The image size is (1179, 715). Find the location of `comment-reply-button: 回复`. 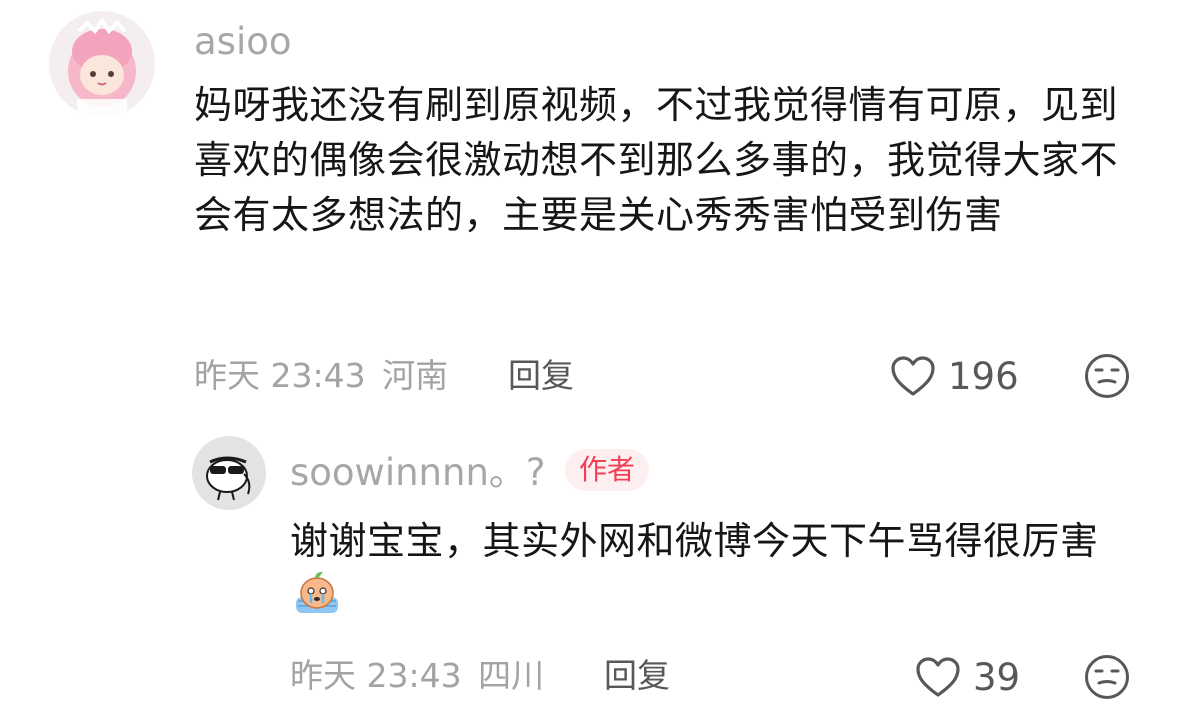

comment-reply-button: 回复 is located at coordinates (541, 375).